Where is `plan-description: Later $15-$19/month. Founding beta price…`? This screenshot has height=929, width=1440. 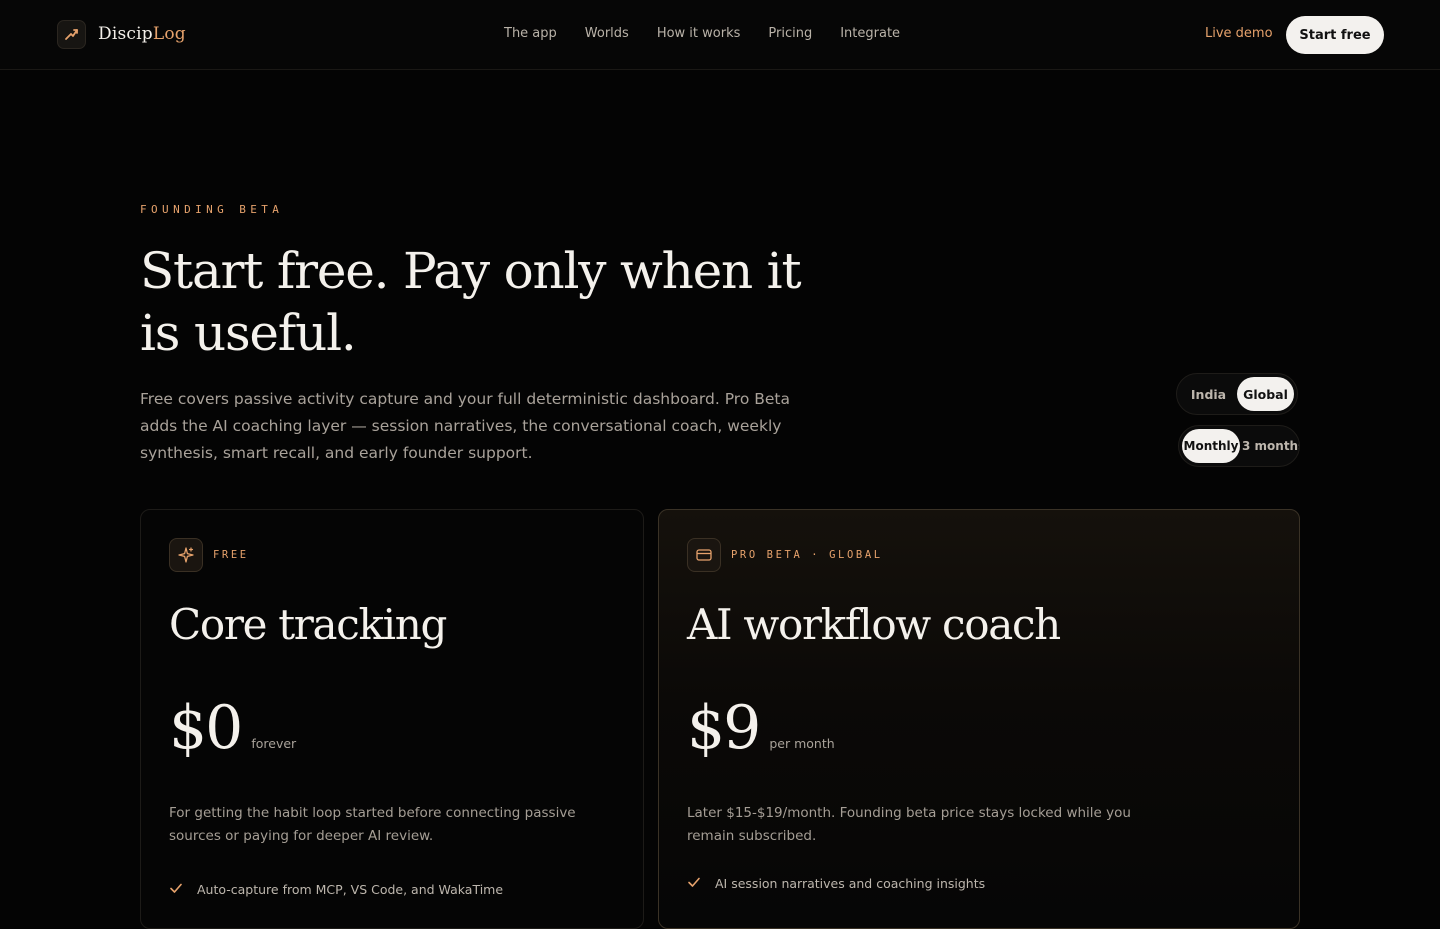
plan-description: Later $15-$19/month. Founding beta price… is located at coordinates (909, 824).